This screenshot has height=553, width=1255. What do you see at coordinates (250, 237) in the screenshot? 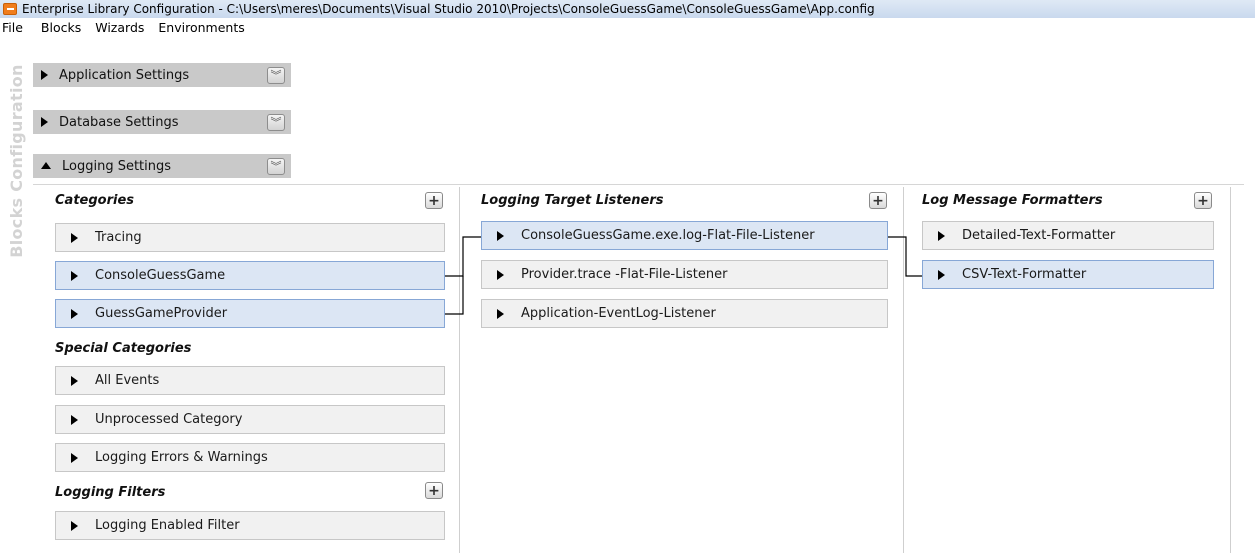
I see `category-item-tracing: Tracing` at bounding box center [250, 237].